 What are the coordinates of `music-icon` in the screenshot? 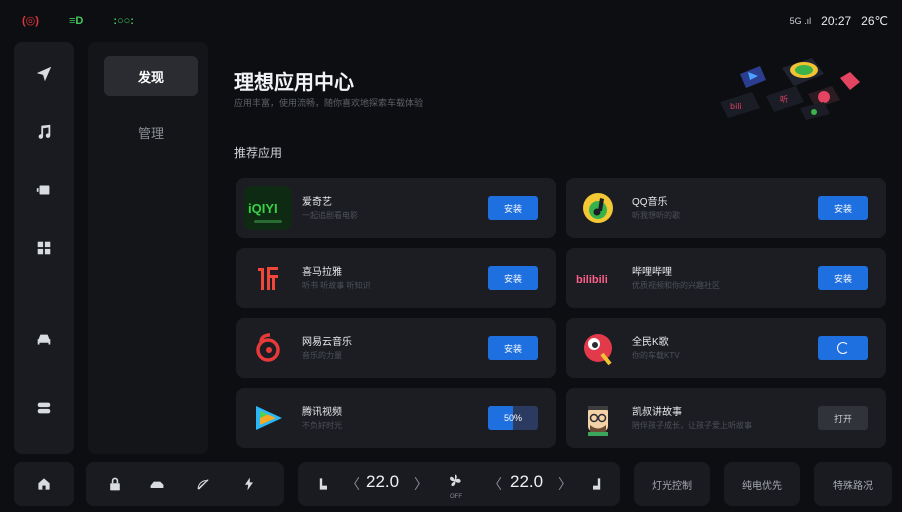 It's located at (44, 132).